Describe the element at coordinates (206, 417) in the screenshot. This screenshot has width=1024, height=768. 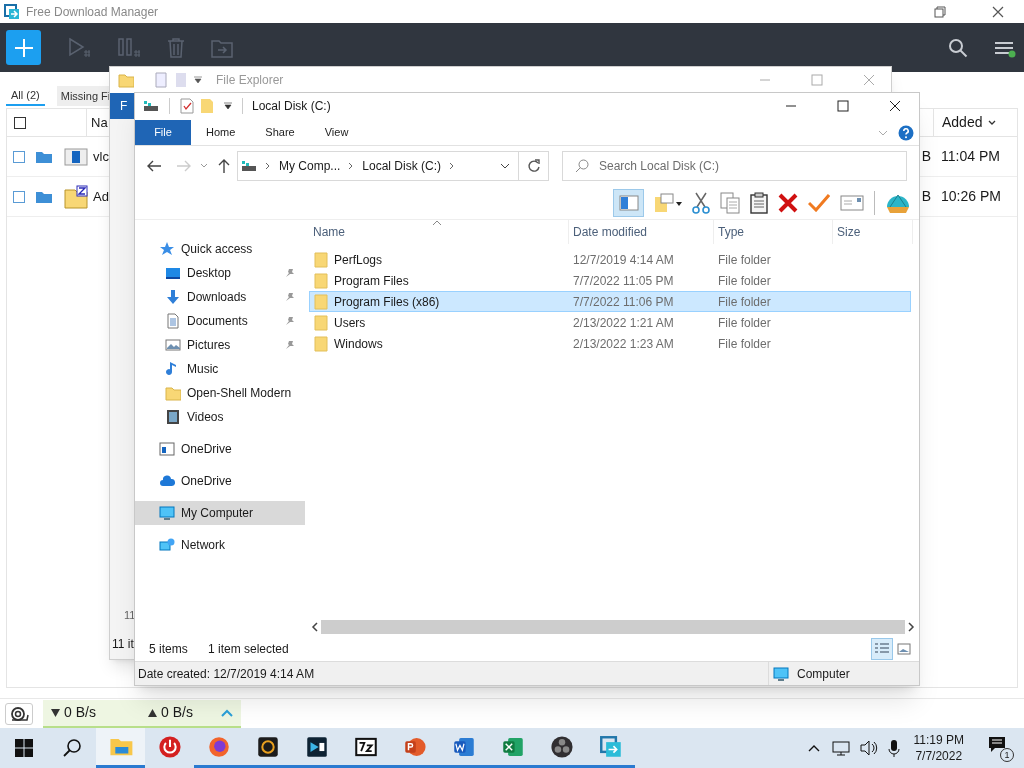
I see `nav-label: Videos` at that location.